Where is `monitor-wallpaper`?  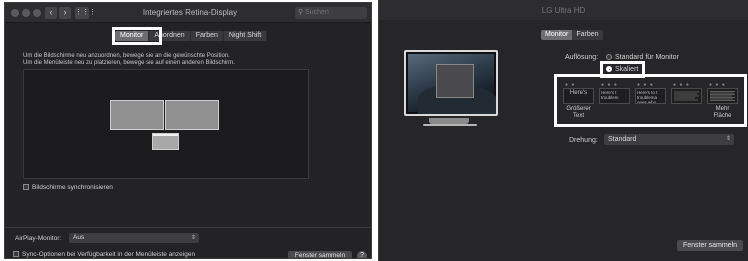
monitor-wallpaper is located at coordinates (452, 84).